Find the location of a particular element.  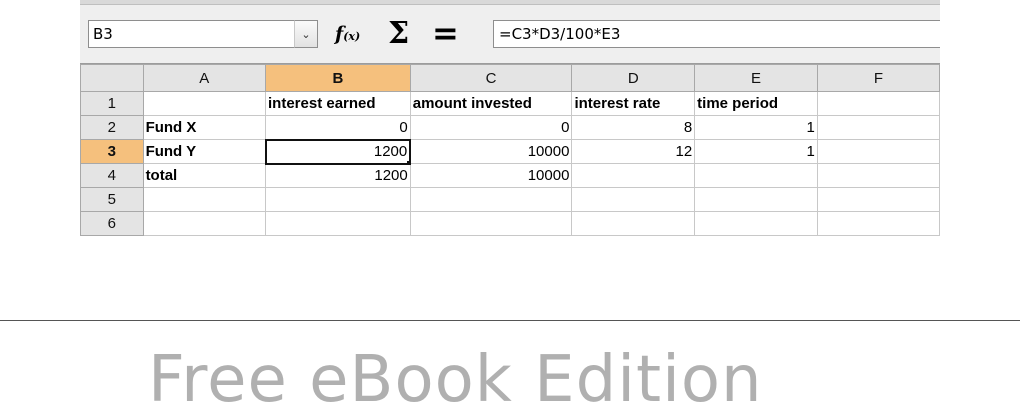

cell-c1: amount invested is located at coordinates (491, 103).